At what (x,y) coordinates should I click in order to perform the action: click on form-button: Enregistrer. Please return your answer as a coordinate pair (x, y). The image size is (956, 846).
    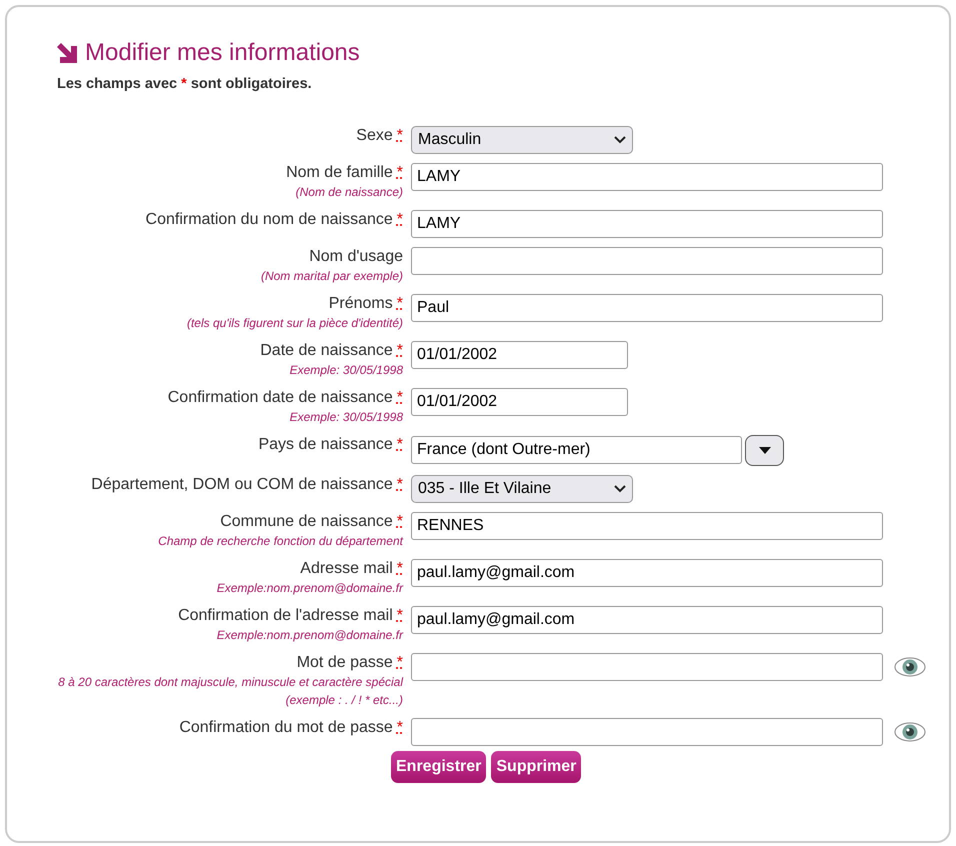
    Looking at the image, I should click on (438, 766).